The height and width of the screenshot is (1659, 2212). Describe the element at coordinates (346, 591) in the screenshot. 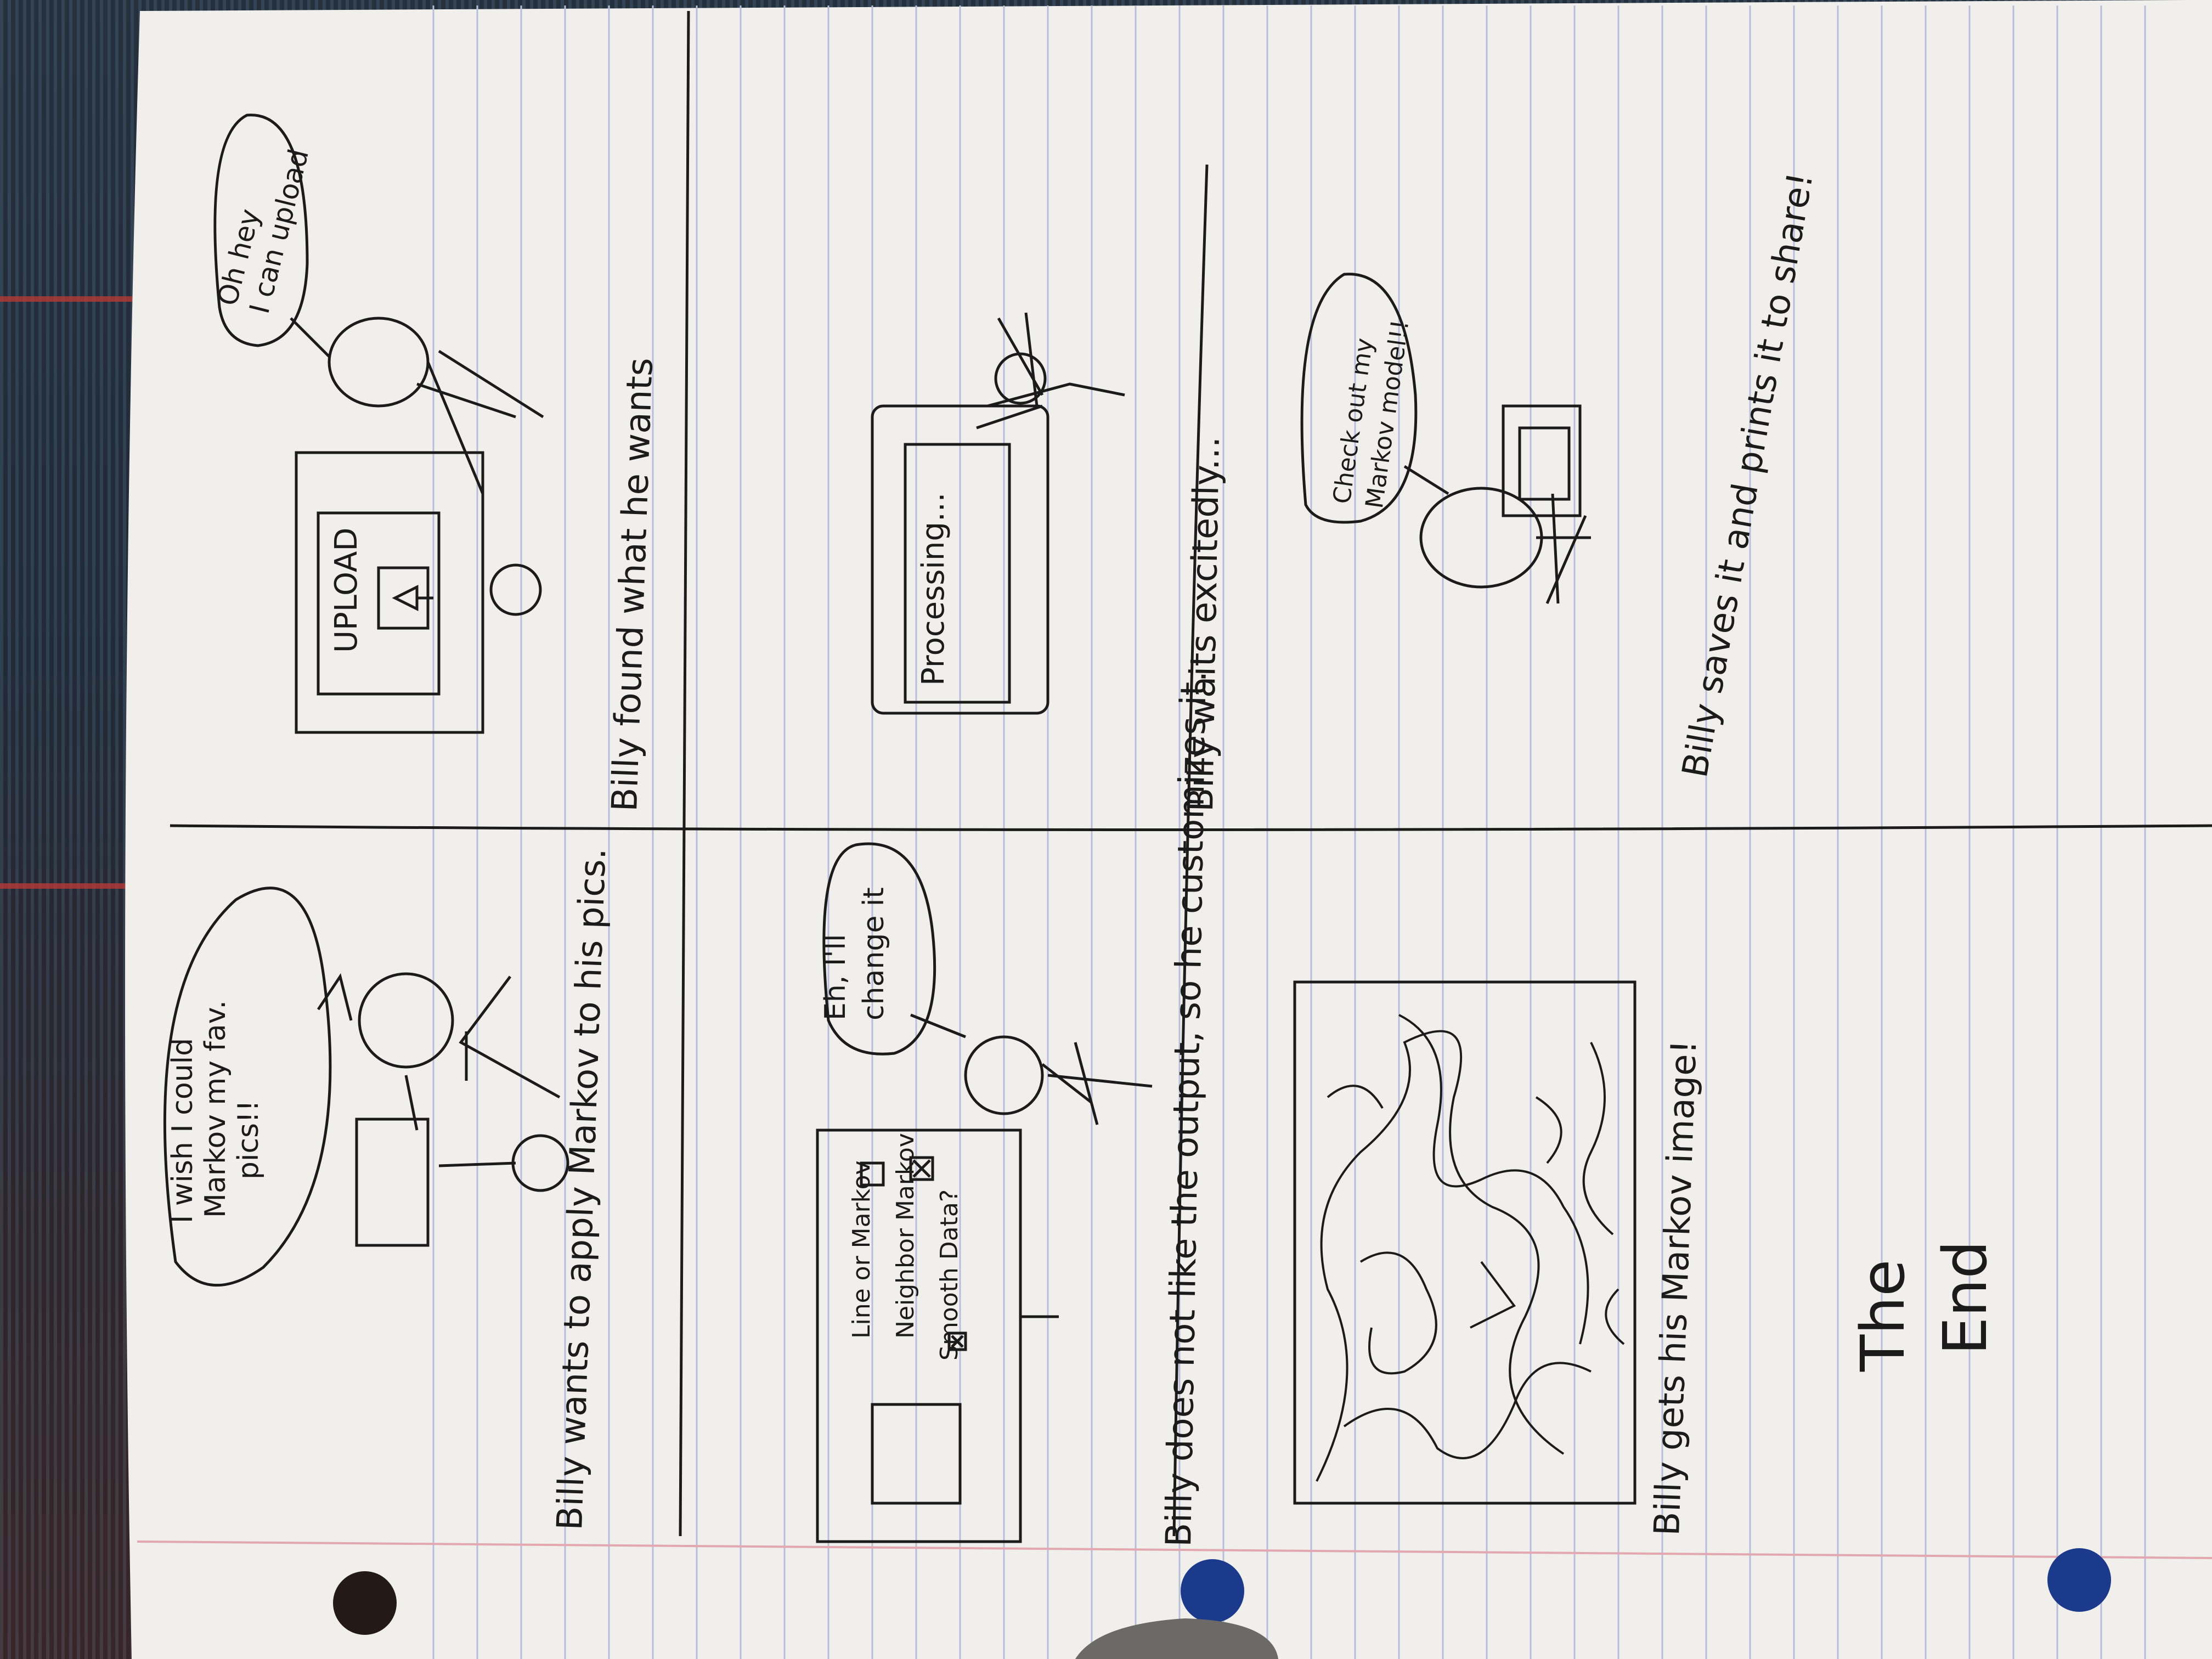

I see `upload-label: UPLOAD` at that location.